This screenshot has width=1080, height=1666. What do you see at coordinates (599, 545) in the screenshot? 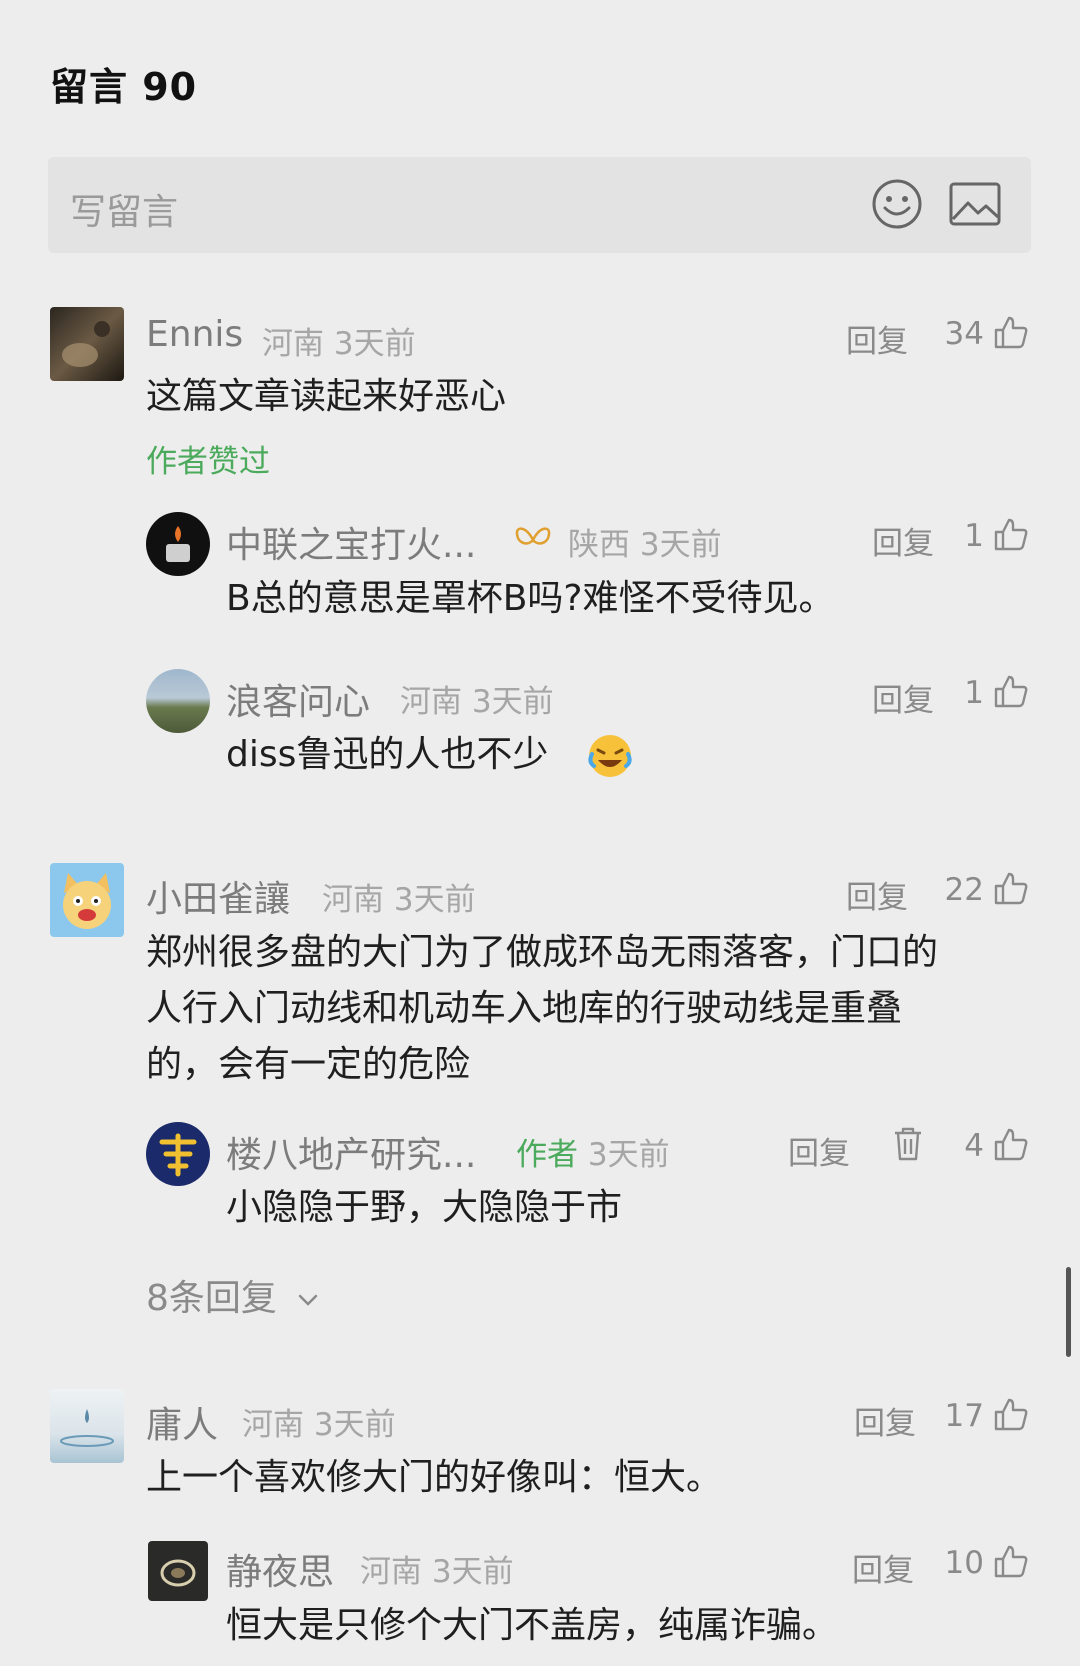
I see `location: 陕西` at bounding box center [599, 545].